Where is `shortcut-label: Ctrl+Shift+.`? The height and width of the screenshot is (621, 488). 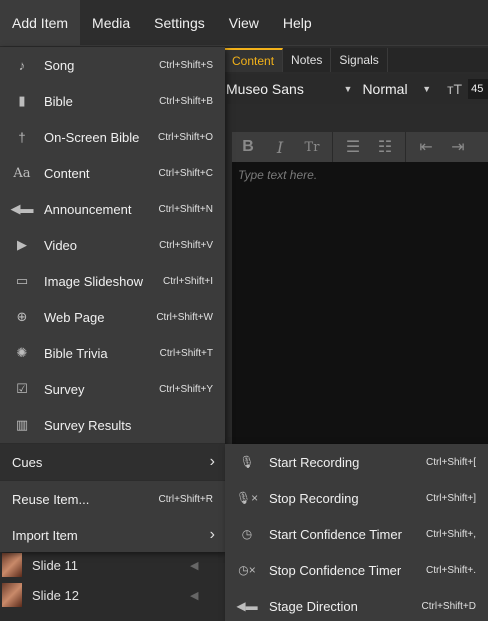 shortcut-label: Ctrl+Shift+. is located at coordinates (450, 570).